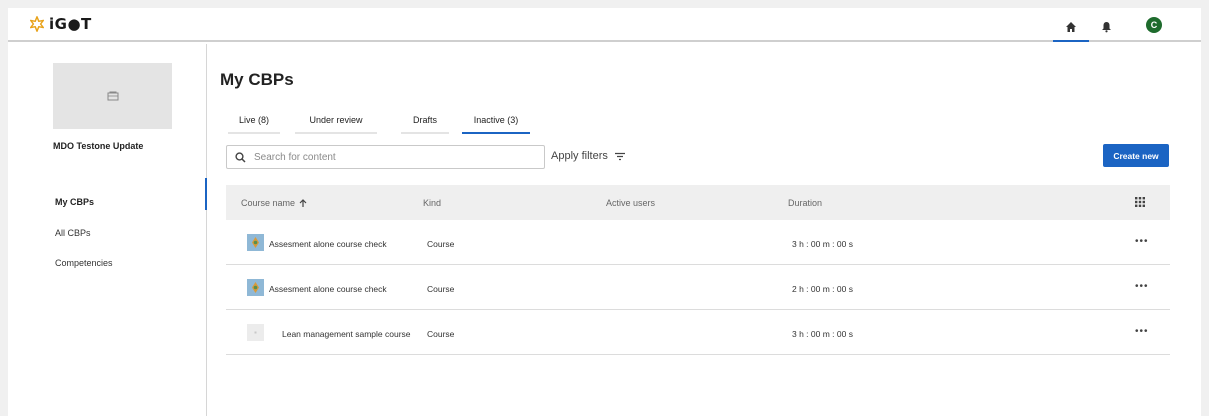  What do you see at coordinates (698, 202) in the screenshot?
I see `table-header: Course name Kind Active users Duration` at bounding box center [698, 202].